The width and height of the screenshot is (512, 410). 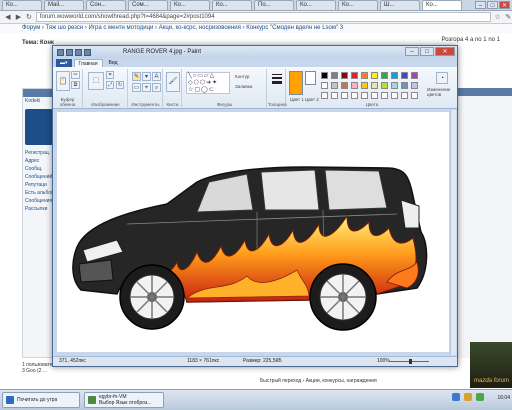 I want to click on forward-icon: ▶, so click(x=19, y=17).